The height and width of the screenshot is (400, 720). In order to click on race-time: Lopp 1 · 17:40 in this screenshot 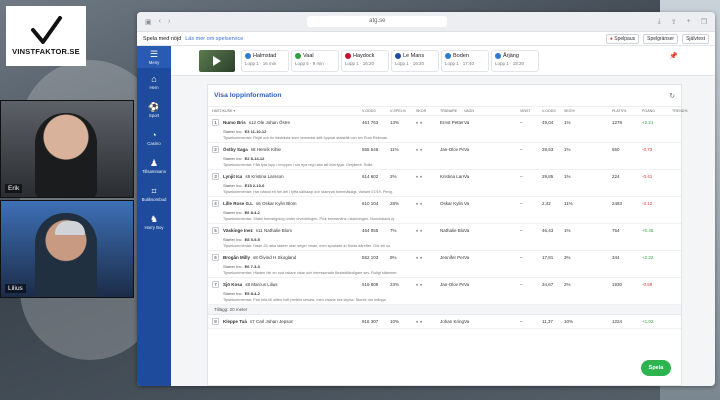, I will do `click(460, 63)`.